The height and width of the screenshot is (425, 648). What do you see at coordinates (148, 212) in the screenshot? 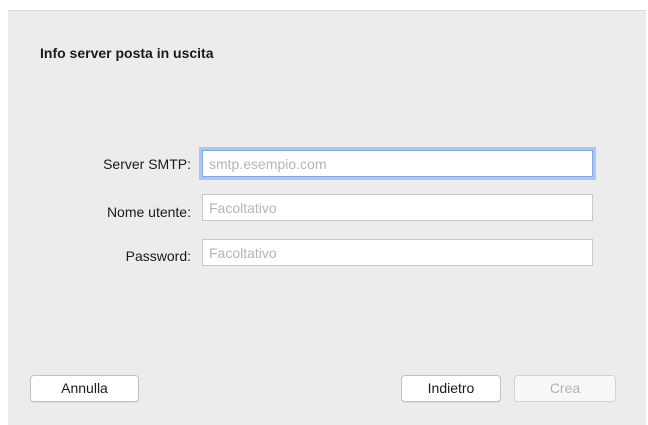
I see `username-label: Nome utente:` at bounding box center [148, 212].